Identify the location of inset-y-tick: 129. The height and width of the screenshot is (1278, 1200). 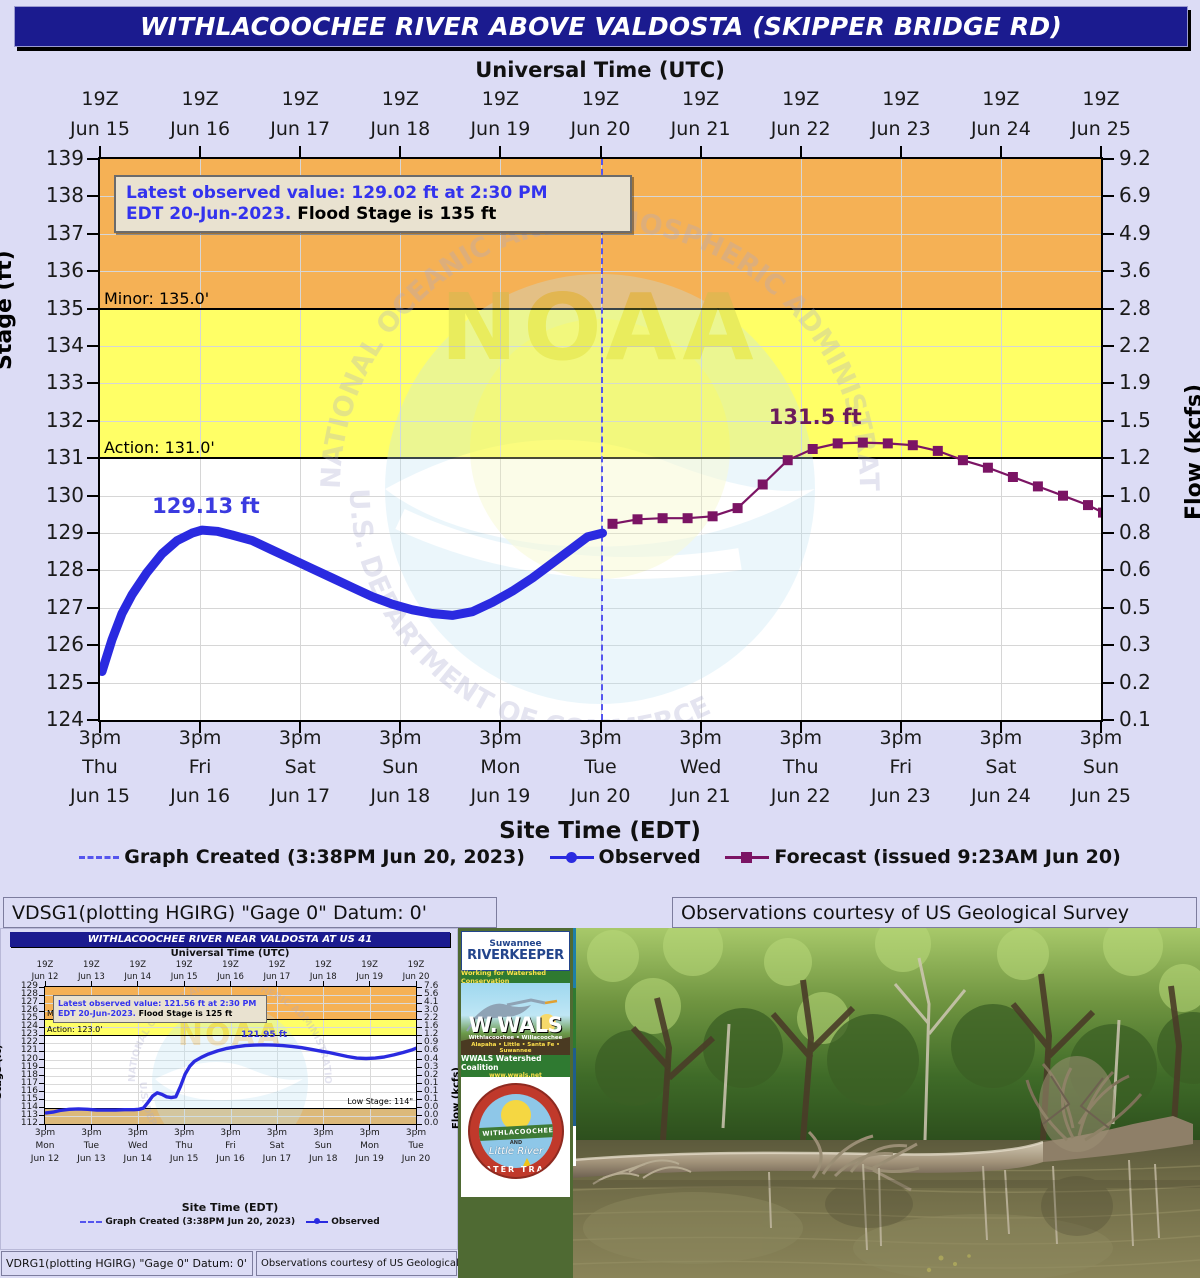
(29, 986).